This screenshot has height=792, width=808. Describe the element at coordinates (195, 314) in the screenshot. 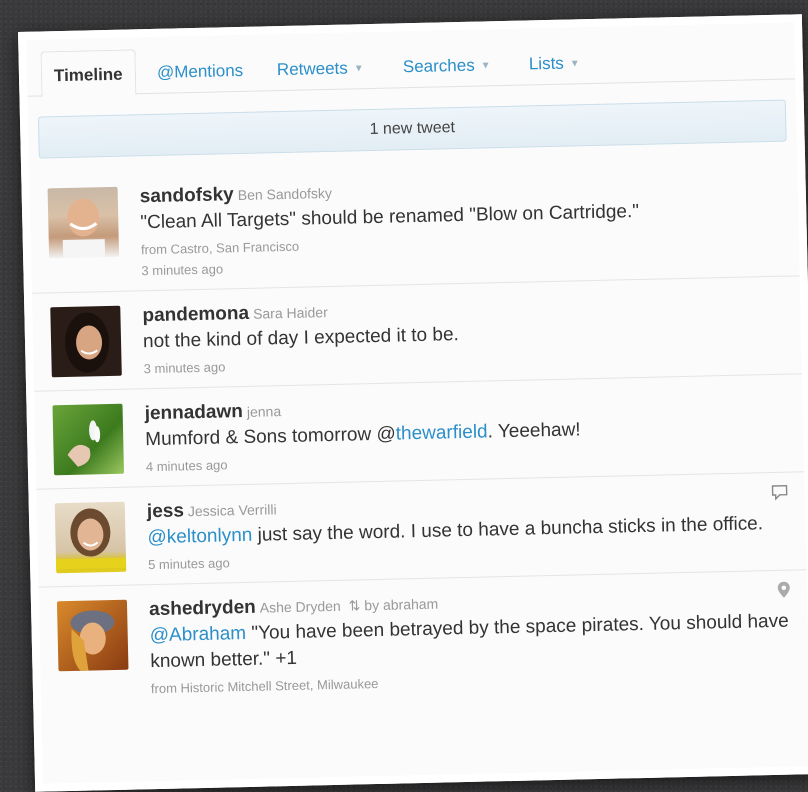

I see `username: pandemona` at that location.